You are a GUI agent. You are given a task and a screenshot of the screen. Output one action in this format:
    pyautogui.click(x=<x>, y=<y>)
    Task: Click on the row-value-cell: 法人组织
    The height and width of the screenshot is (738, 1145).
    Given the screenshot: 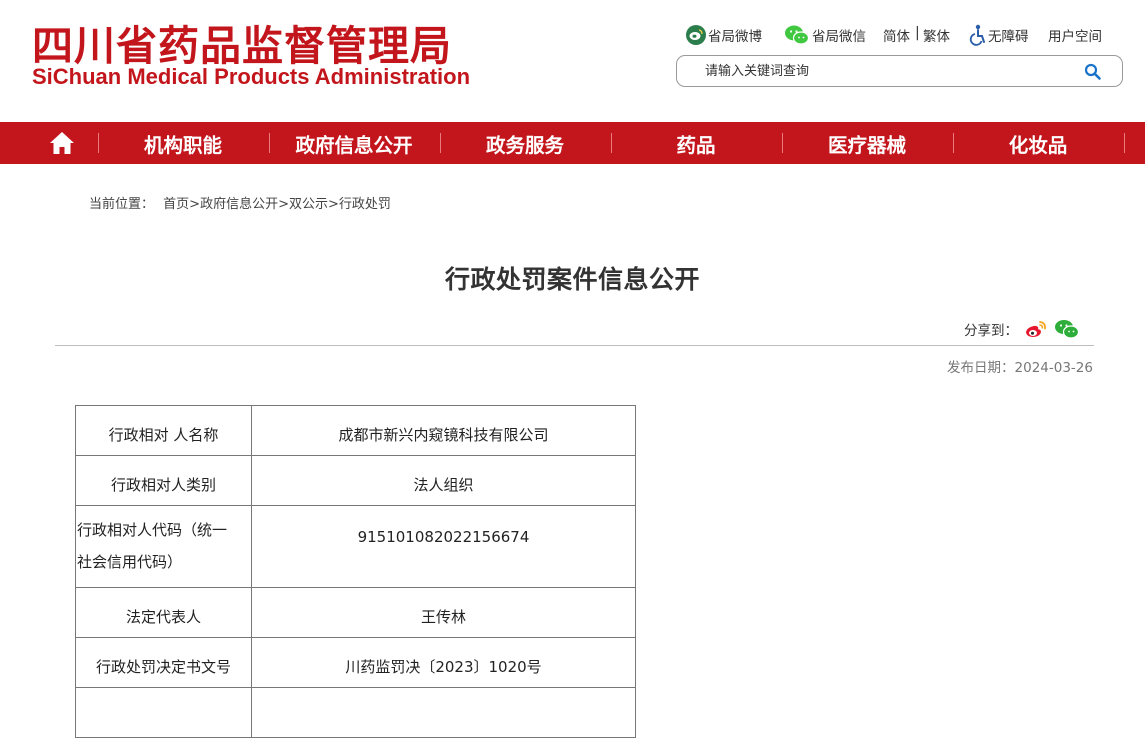 What is the action you would take?
    pyautogui.click(x=443, y=480)
    